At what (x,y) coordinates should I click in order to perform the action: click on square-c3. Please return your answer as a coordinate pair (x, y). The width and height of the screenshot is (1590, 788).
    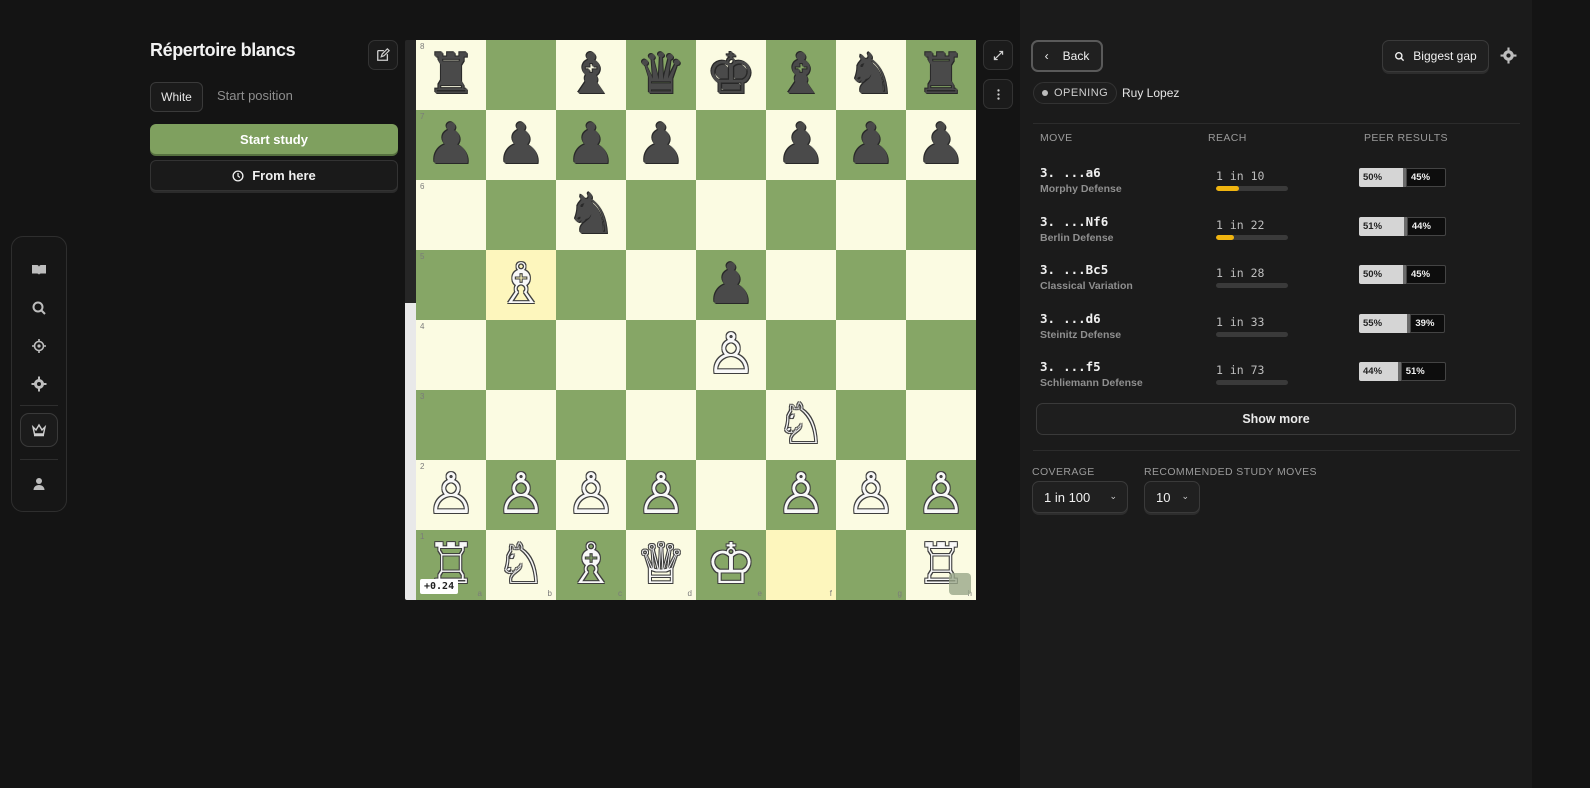
    Looking at the image, I should click on (591, 425).